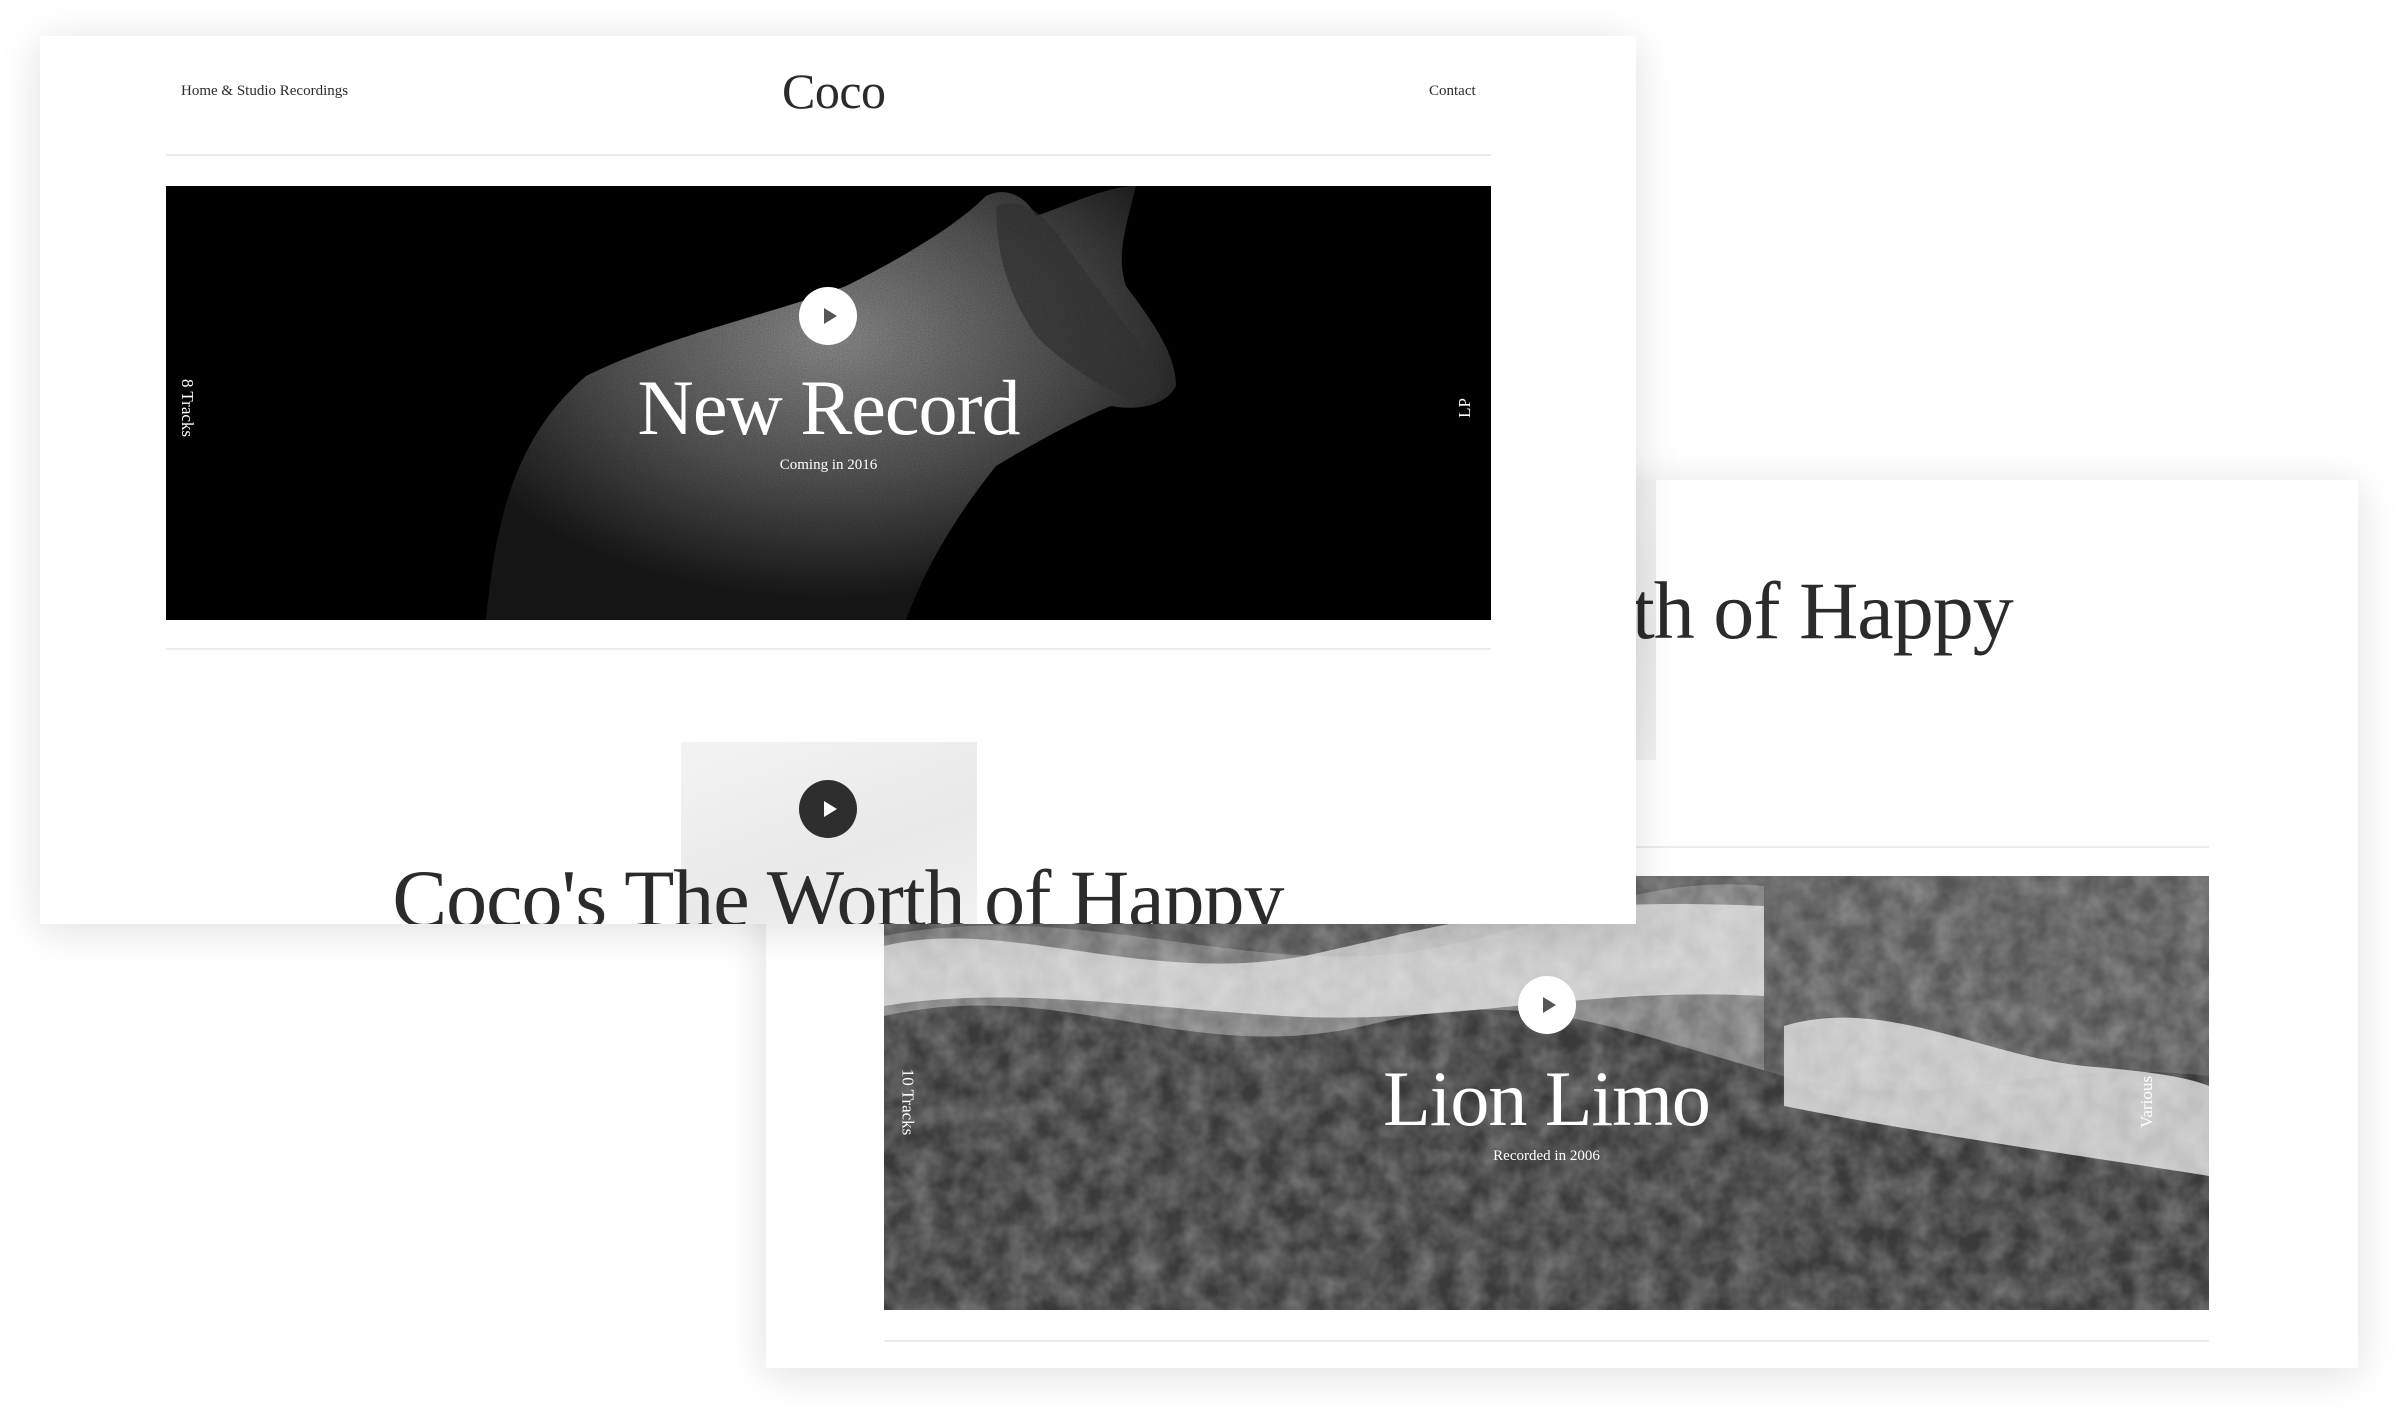  I want to click on nav-contact: Contact, so click(1452, 91).